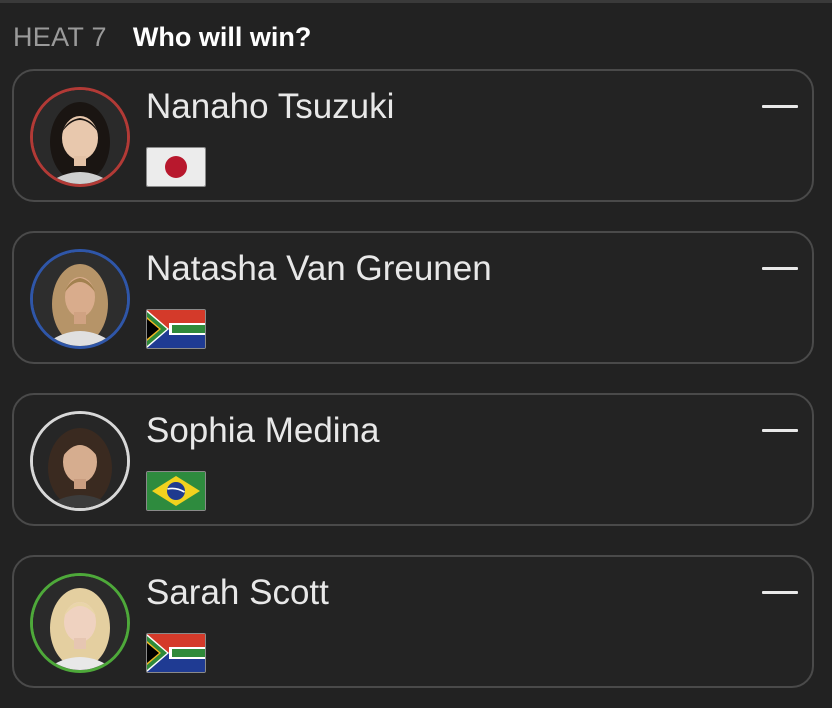 This screenshot has width=832, height=708. I want to click on heat-header: HEAT 7 Who will win?, so click(162, 37).